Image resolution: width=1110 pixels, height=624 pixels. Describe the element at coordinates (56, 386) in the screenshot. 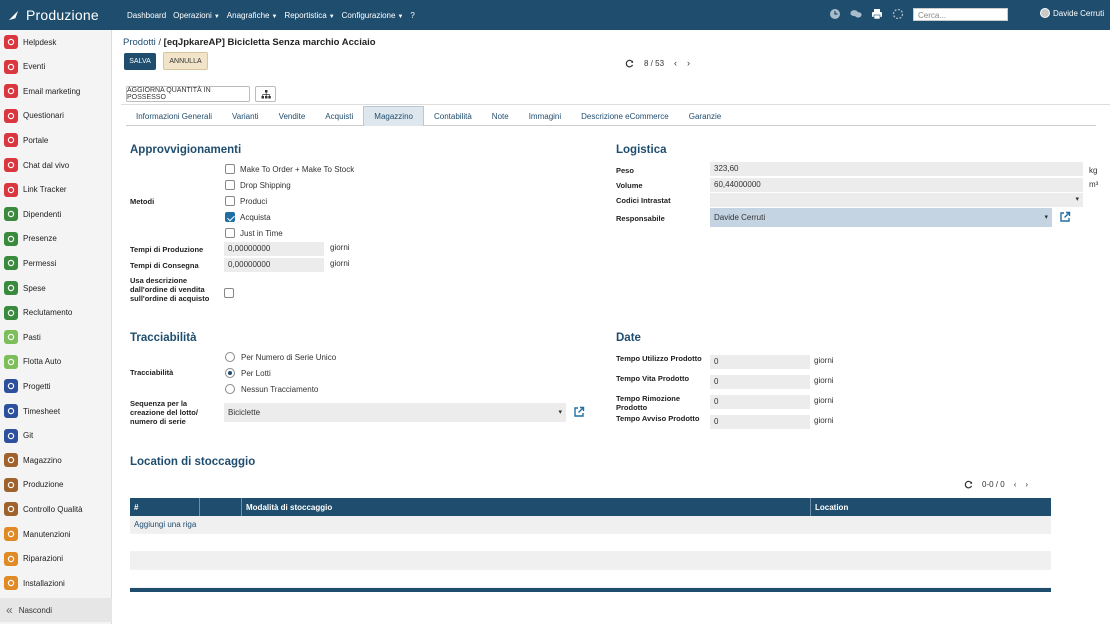

I see `sidebar-item-progetti: Progetti` at that location.